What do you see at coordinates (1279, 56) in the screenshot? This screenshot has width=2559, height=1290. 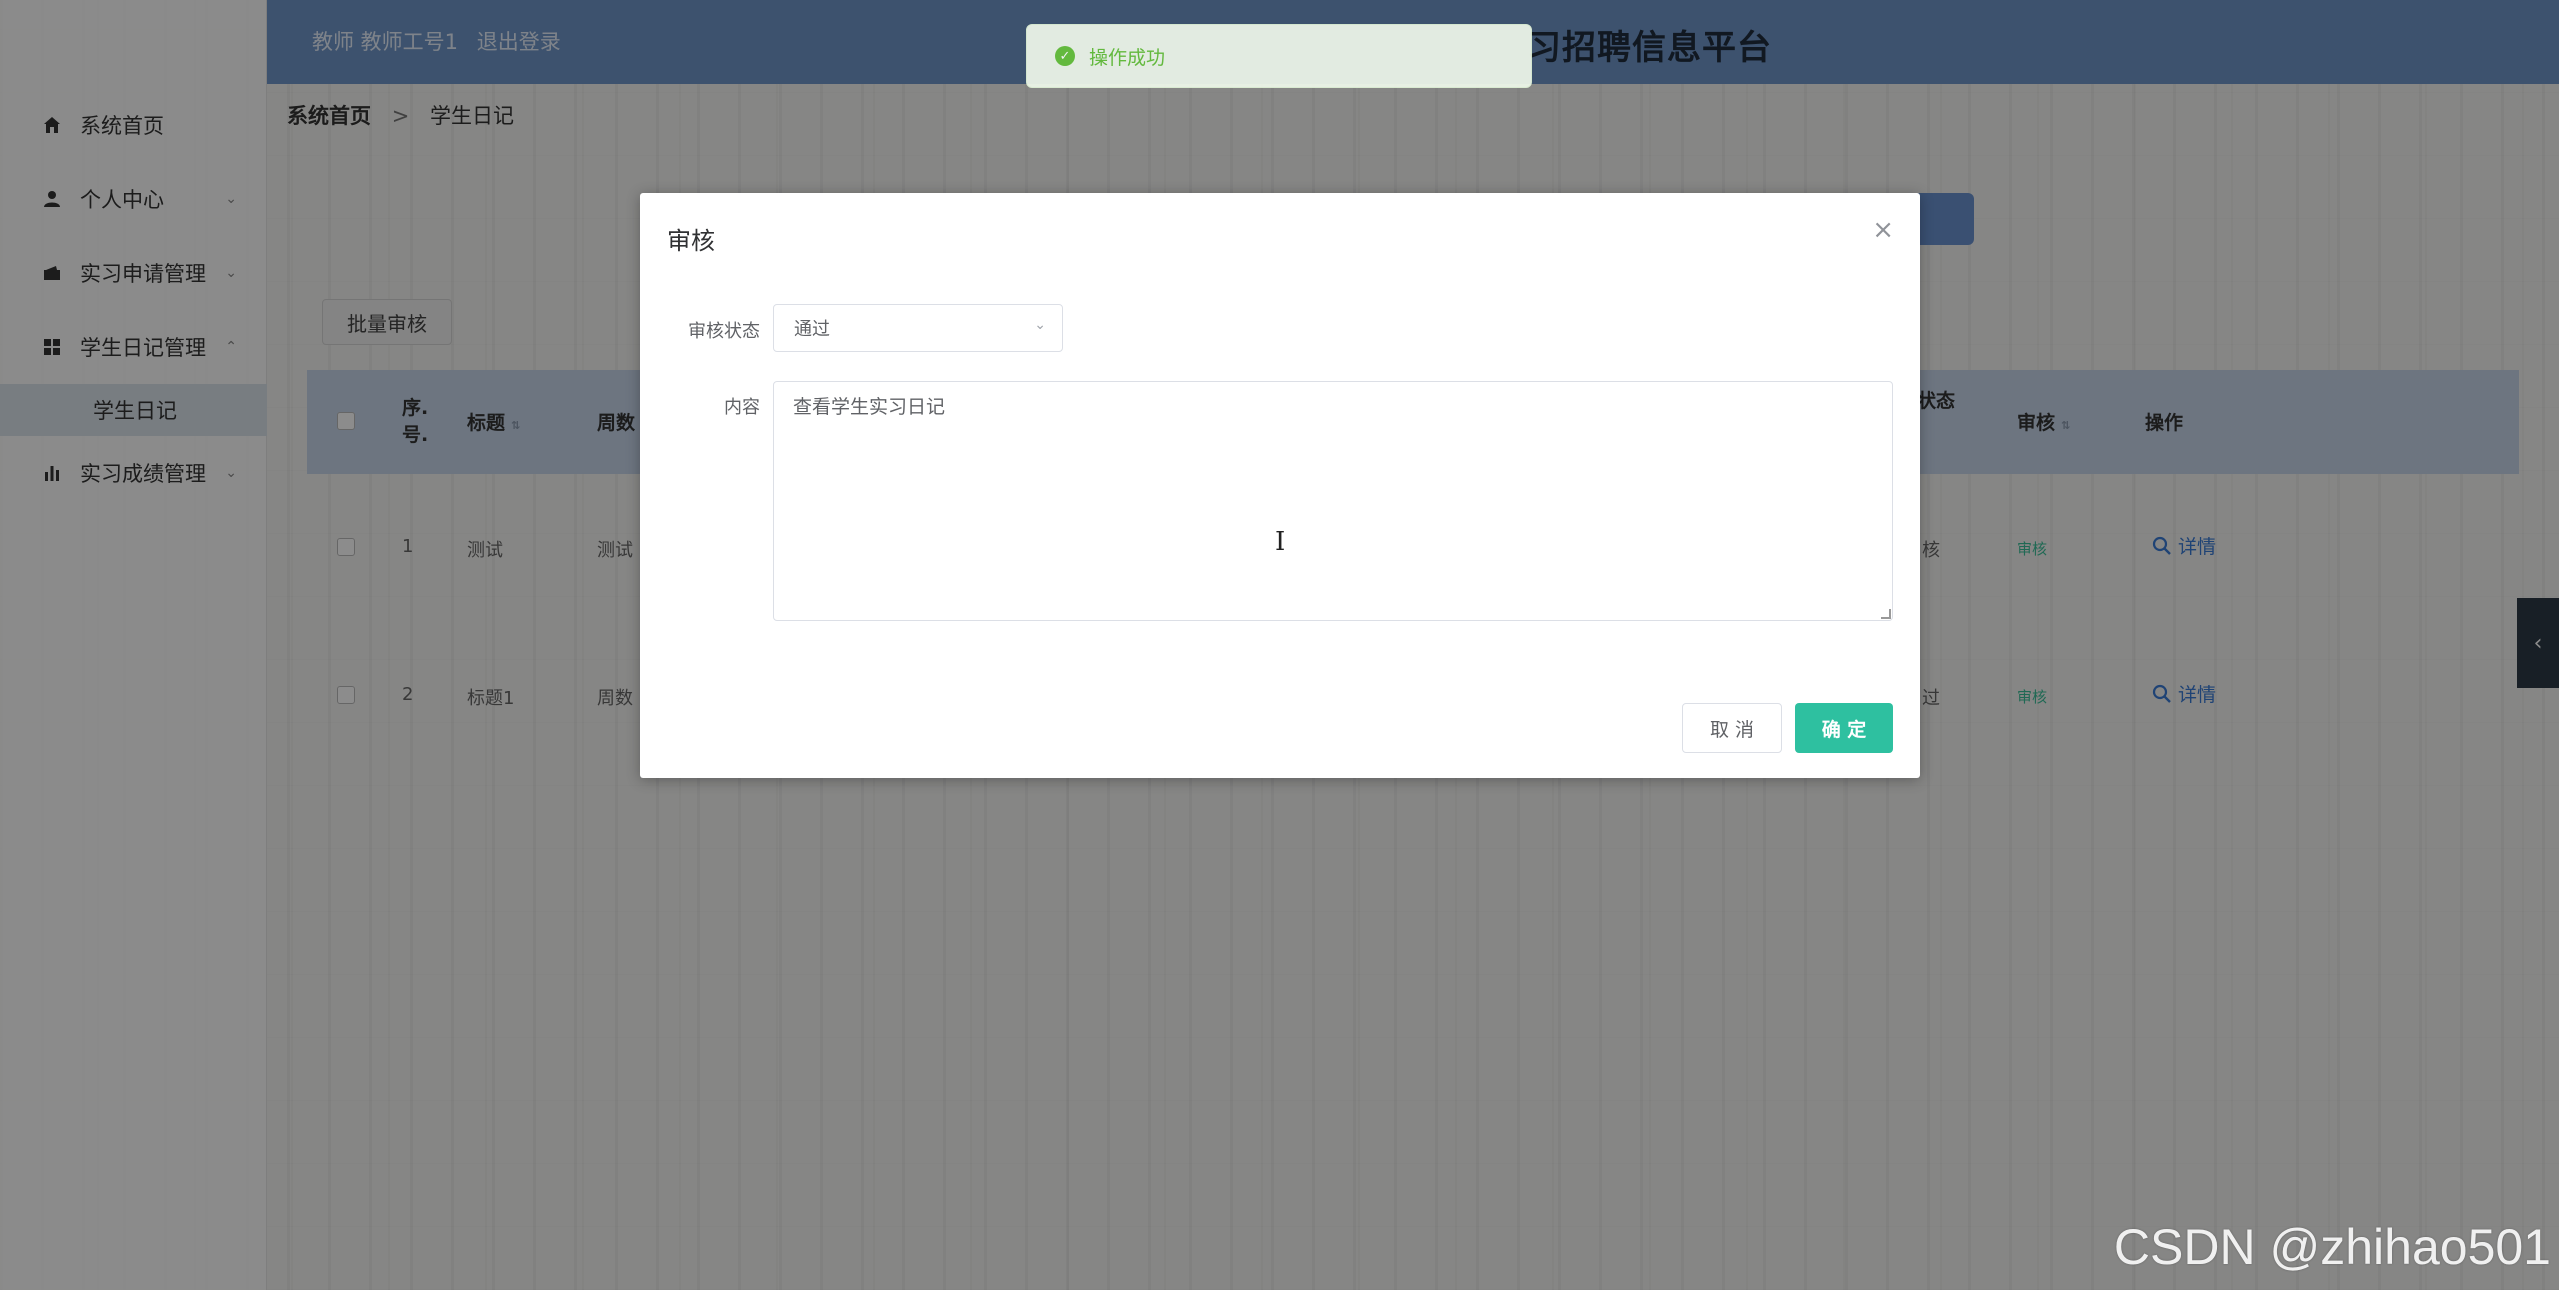 I see `success-toast: ✓ 操作成功` at bounding box center [1279, 56].